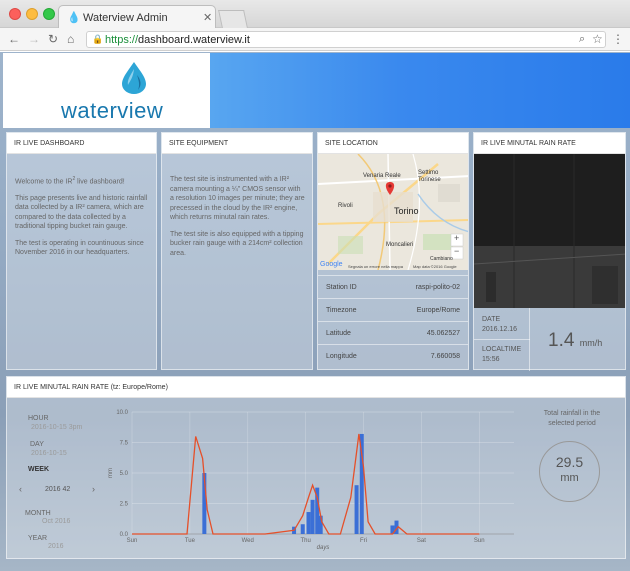  Describe the element at coordinates (393, 143) in the screenshot. I see `panel-title: SITE LOCATION` at that location.